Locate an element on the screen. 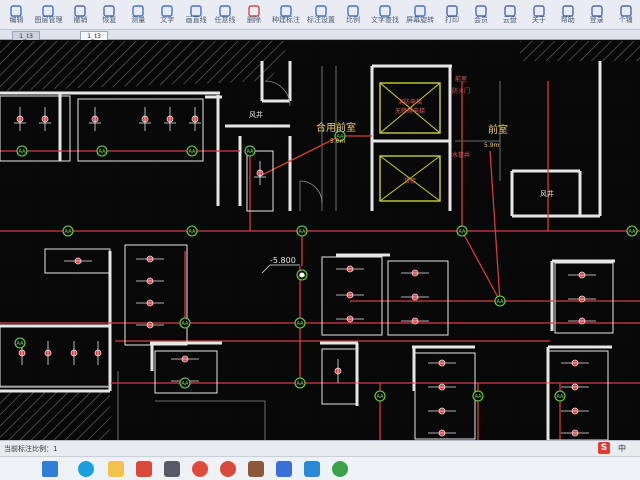 Image resolution: width=640 pixels, height=480 pixels. line-icon is located at coordinates (196, 9).